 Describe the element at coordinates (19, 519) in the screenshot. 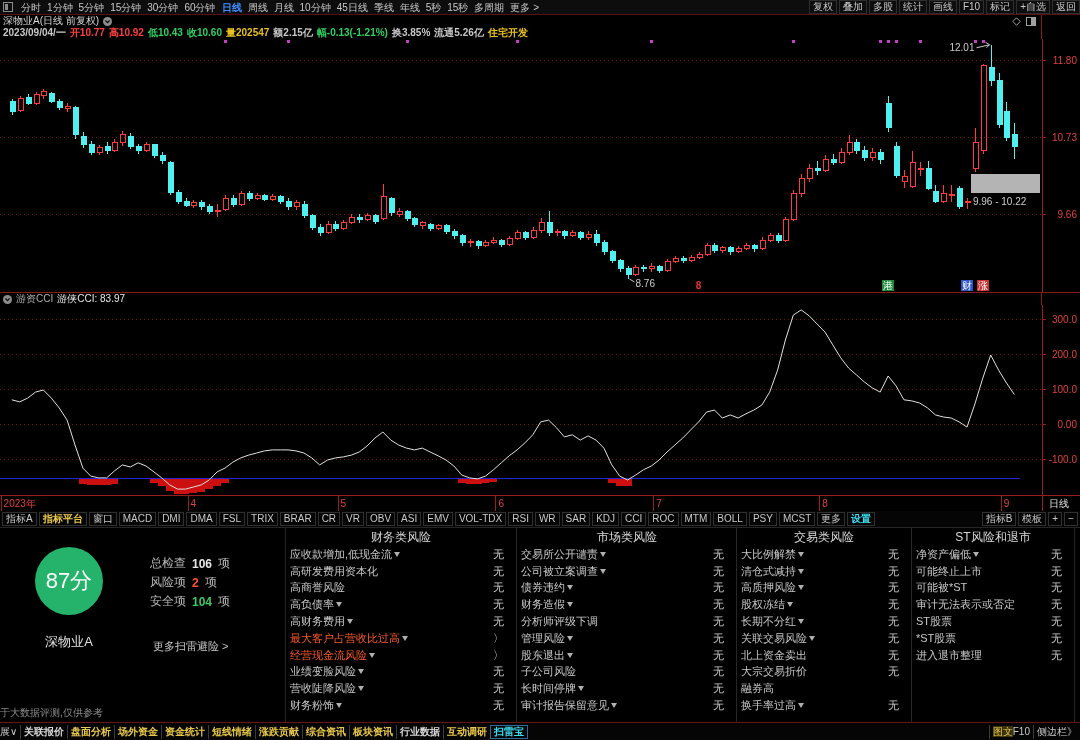

I see `indicator-tab: 指标A` at that location.